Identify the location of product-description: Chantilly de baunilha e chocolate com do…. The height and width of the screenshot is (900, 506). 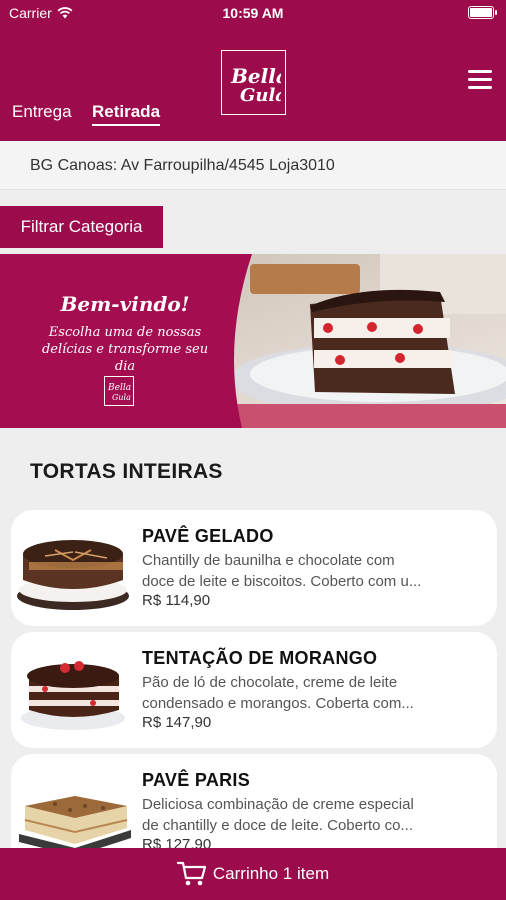
(312, 571).